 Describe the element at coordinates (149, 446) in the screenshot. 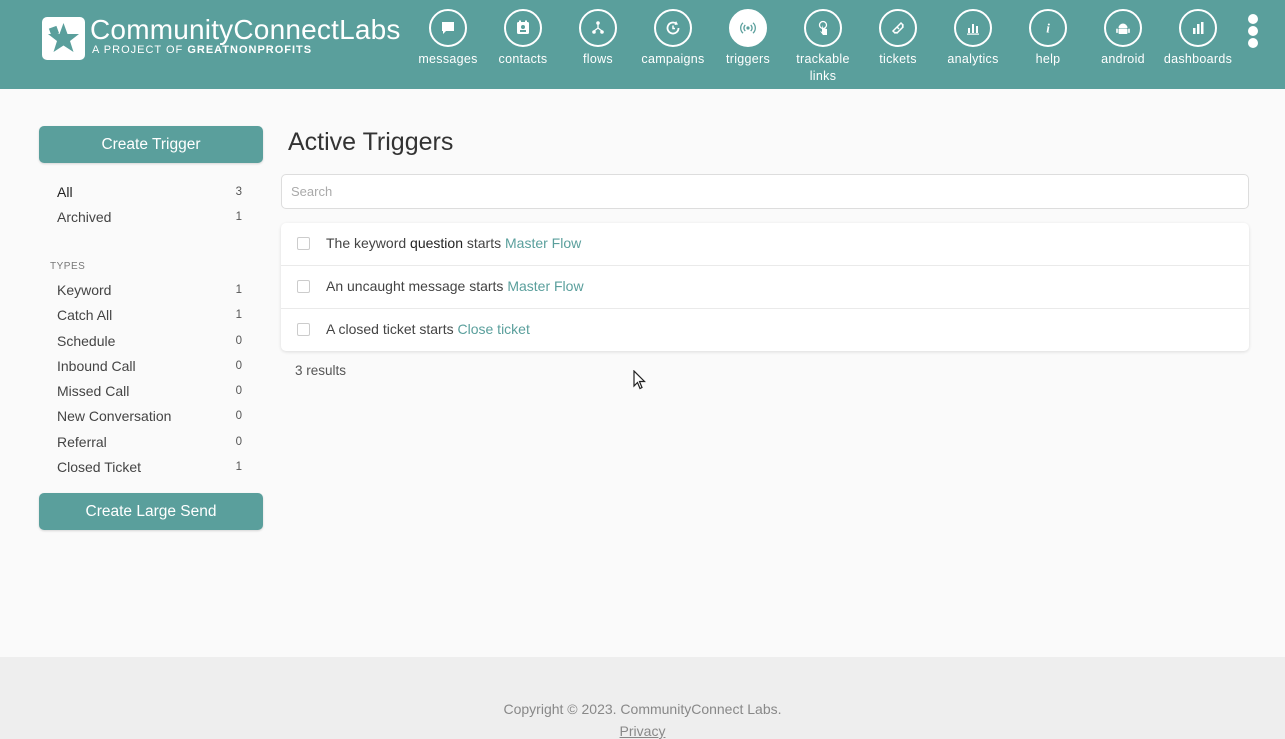

I see `type-item-referral: Referral 0` at that location.